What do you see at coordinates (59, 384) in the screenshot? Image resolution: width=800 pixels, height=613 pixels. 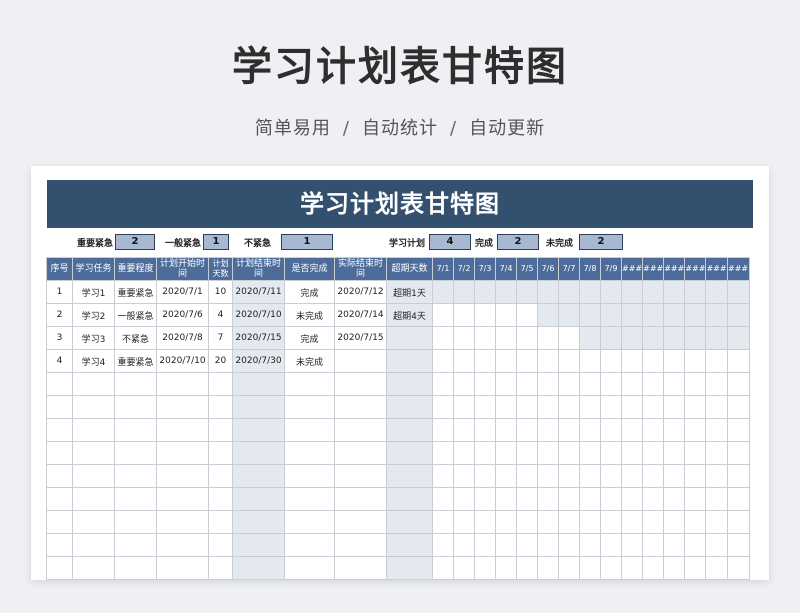 I see `cell-no` at bounding box center [59, 384].